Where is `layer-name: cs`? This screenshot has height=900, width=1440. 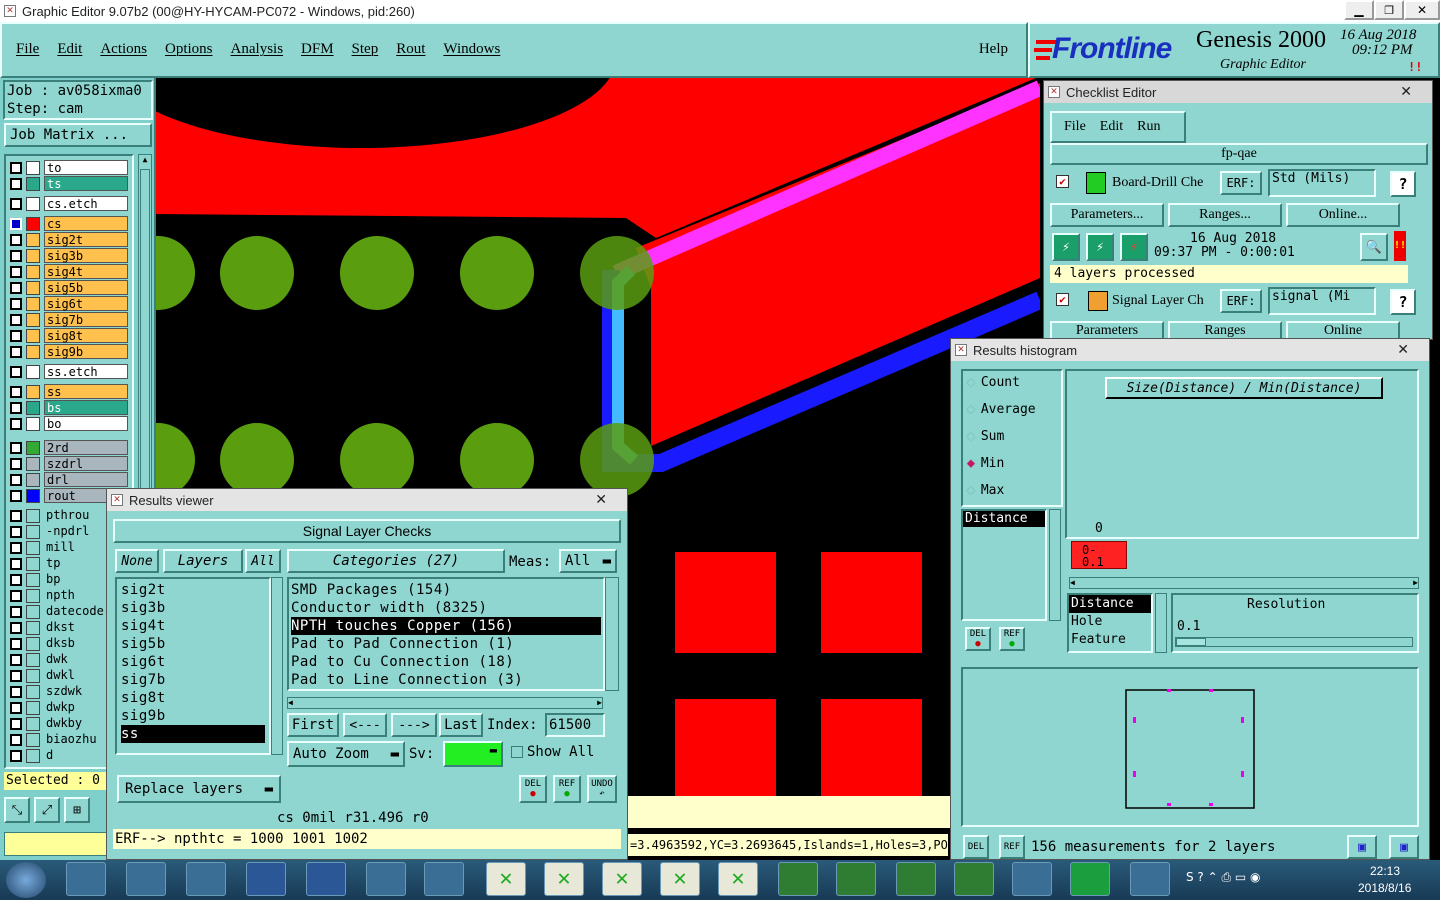 layer-name: cs is located at coordinates (86, 223).